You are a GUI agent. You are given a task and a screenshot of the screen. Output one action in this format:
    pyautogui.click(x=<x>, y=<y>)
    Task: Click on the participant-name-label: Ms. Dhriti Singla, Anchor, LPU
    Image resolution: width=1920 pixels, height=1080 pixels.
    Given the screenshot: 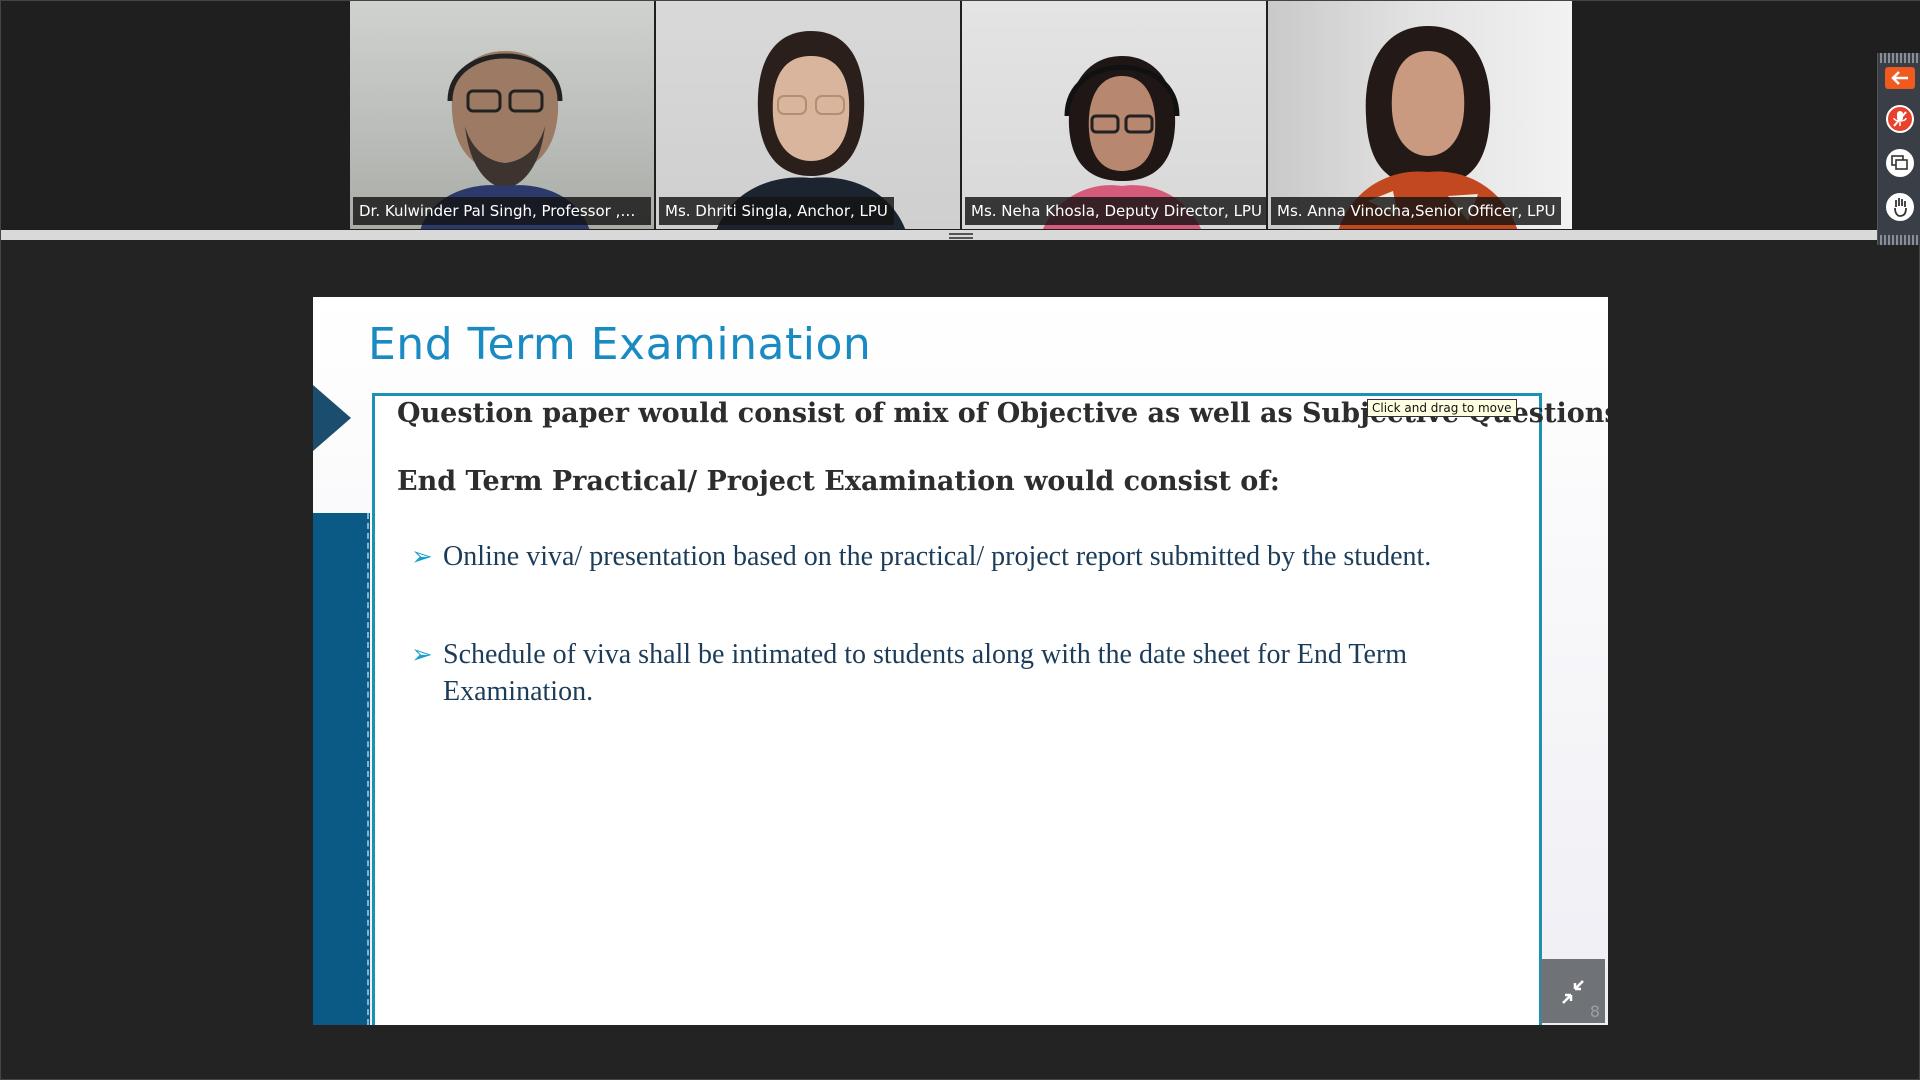 What is the action you would take?
    pyautogui.click(x=776, y=211)
    